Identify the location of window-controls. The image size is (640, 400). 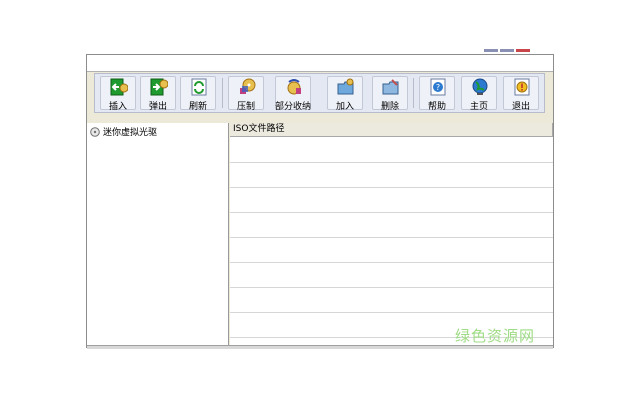
(507, 50).